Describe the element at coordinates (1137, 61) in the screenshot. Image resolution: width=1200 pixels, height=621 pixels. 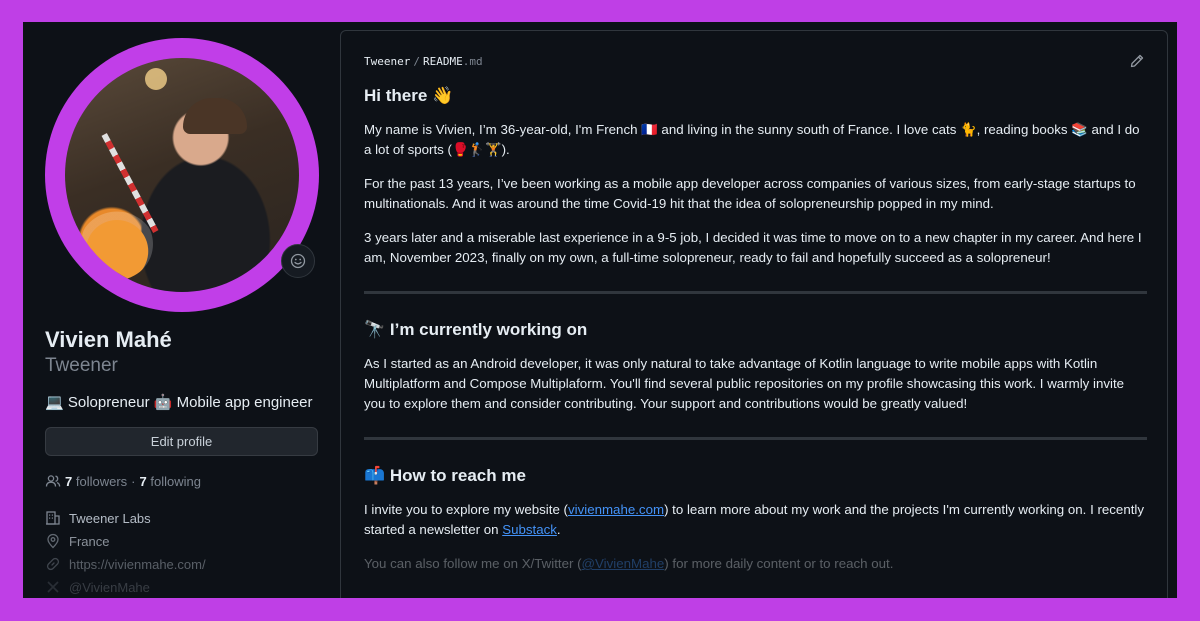
I see `pencil-icon` at that location.